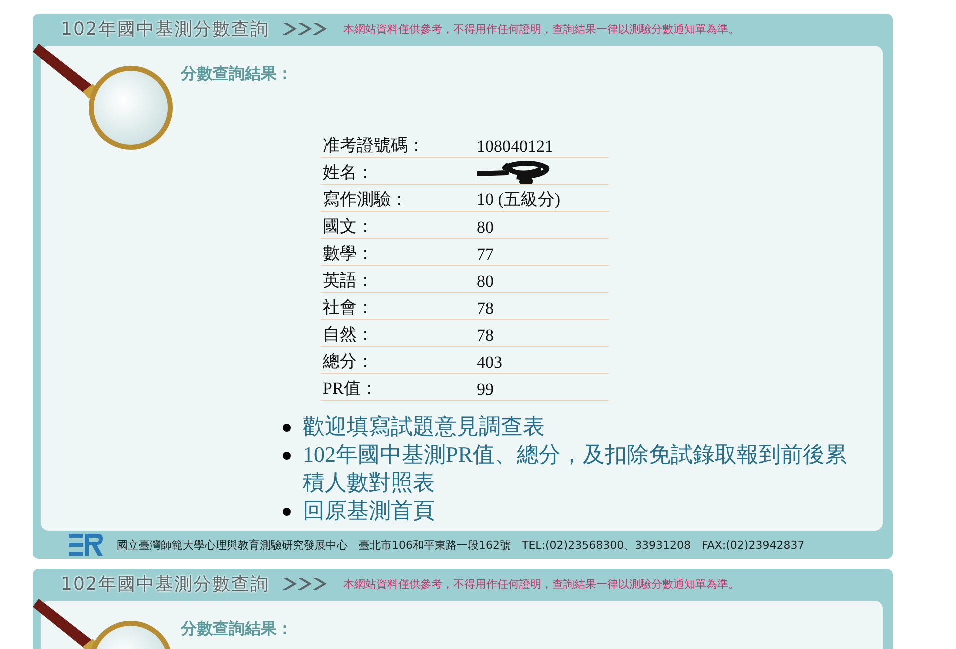 The width and height of the screenshot is (956, 649). I want to click on field-label: 英語：, so click(398, 279).